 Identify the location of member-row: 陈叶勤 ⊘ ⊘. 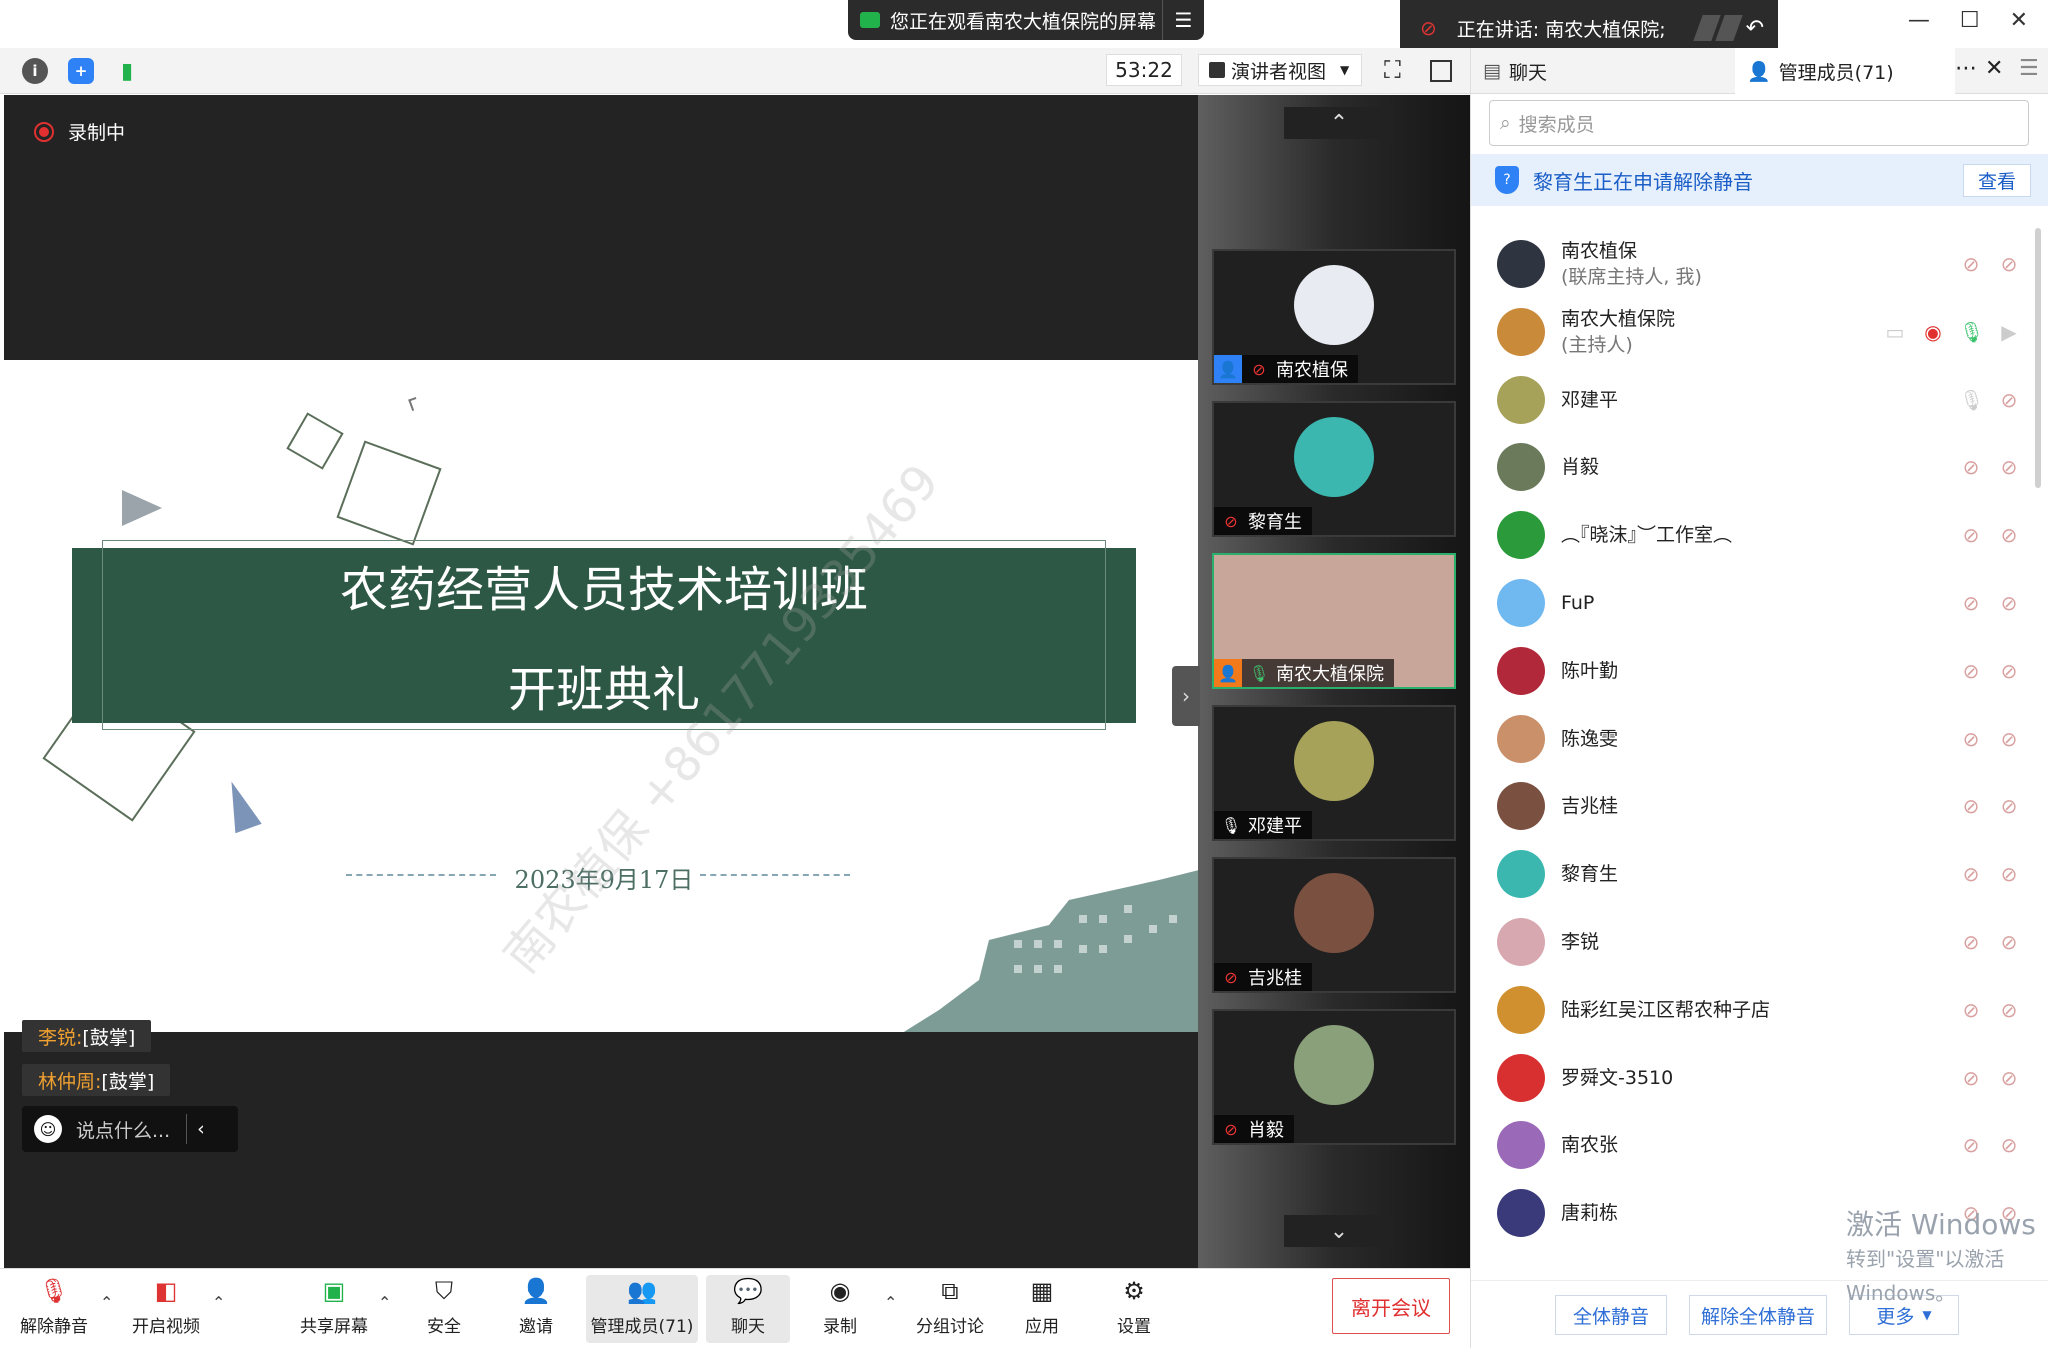
(1751, 671).